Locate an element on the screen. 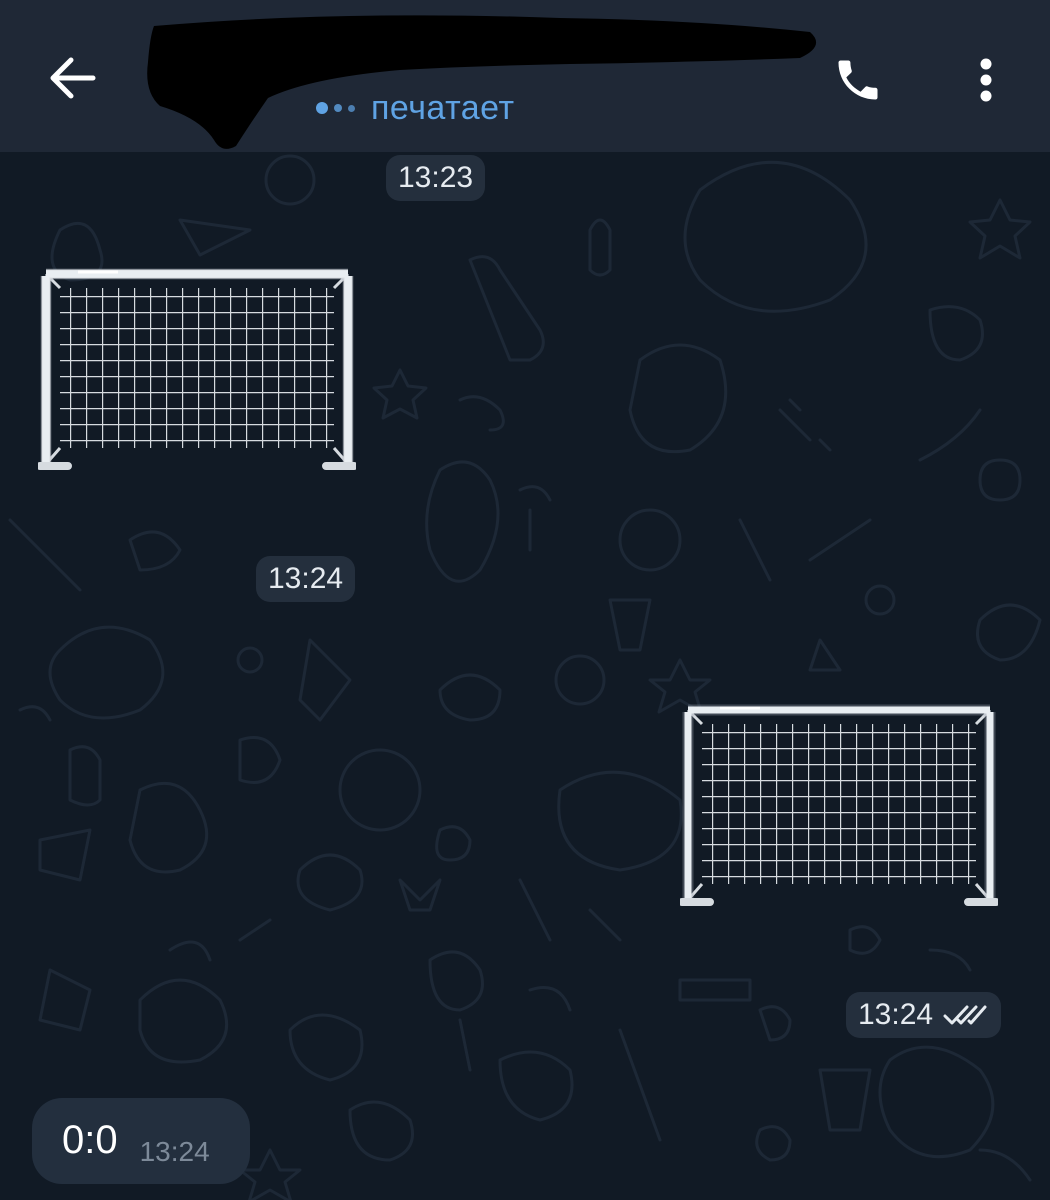 Image resolution: width=1050 pixels, height=1200 pixels. message-time-incoming-sticker: 13:24 is located at coordinates (306, 579).